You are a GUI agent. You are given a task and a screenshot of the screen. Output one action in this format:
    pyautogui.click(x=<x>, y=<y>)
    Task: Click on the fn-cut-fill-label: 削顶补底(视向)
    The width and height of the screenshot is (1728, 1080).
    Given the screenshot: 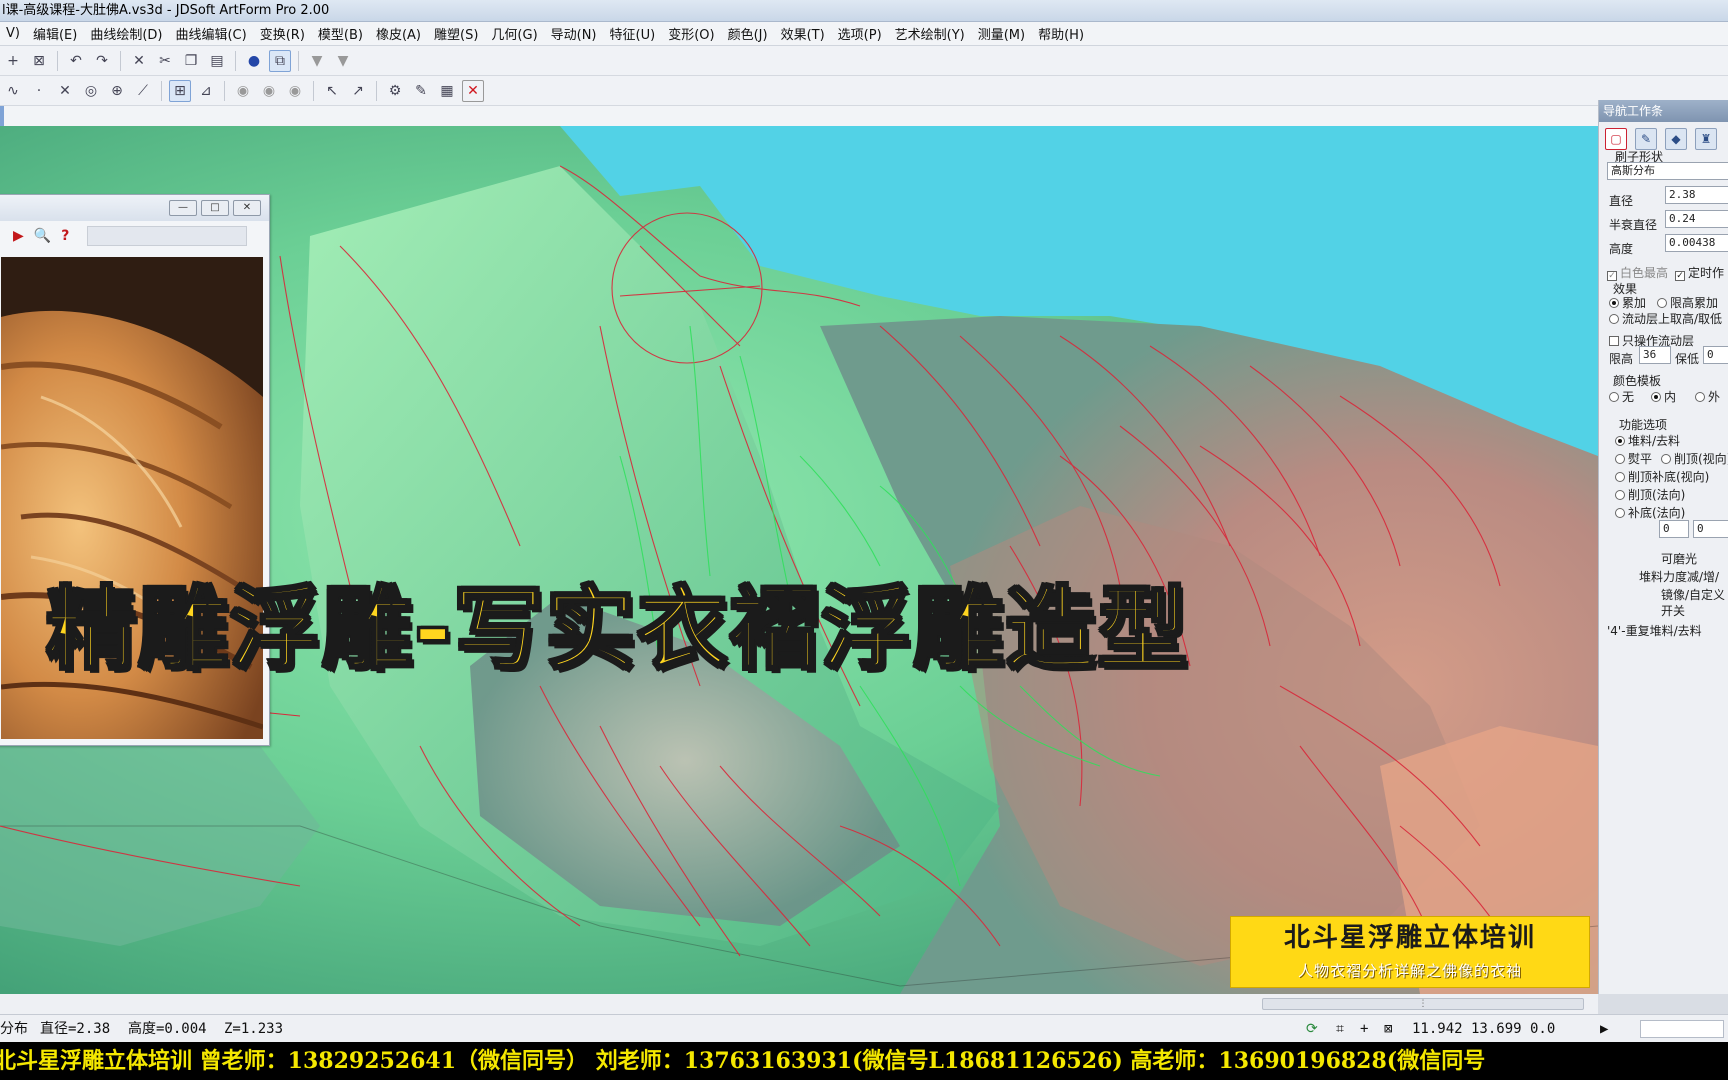 What is the action you would take?
    pyautogui.click(x=1669, y=477)
    